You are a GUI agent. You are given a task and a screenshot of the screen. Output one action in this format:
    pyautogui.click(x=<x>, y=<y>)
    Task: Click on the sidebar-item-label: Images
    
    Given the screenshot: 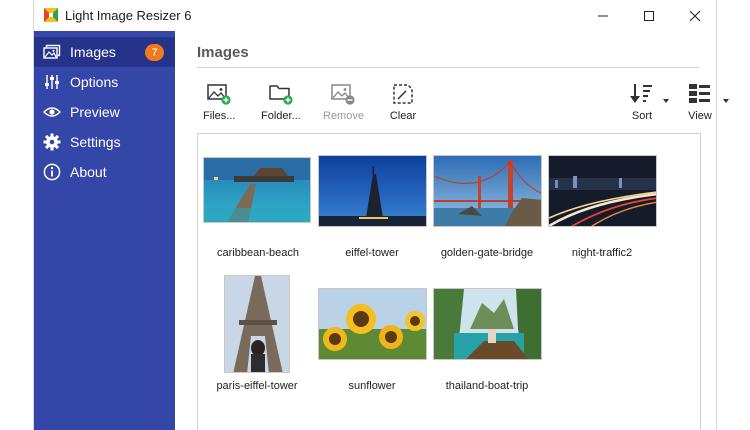 What is the action you would take?
    pyautogui.click(x=93, y=52)
    